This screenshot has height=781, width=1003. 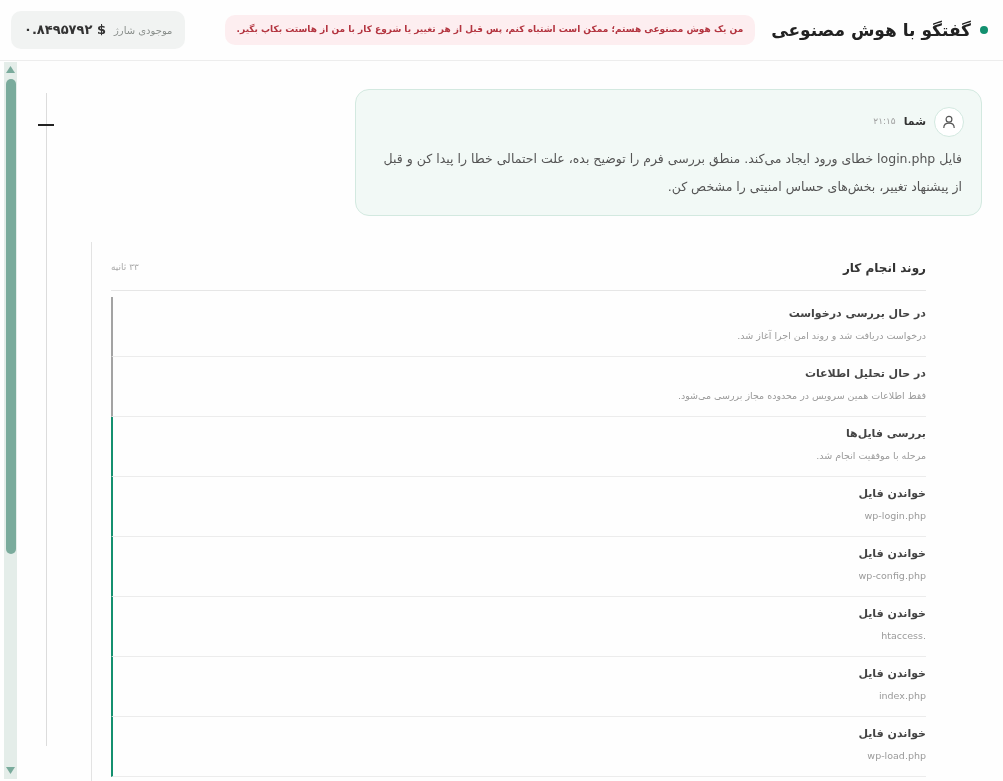 What do you see at coordinates (903, 636) in the screenshot?
I see `step-detail: .htaccess` at bounding box center [903, 636].